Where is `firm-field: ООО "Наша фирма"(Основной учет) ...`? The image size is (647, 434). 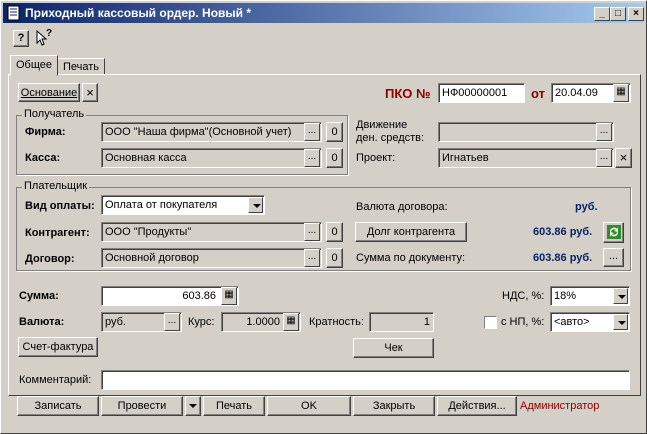 firm-field: ООО "Наша фирма"(Основной учет) ... is located at coordinates (211, 132).